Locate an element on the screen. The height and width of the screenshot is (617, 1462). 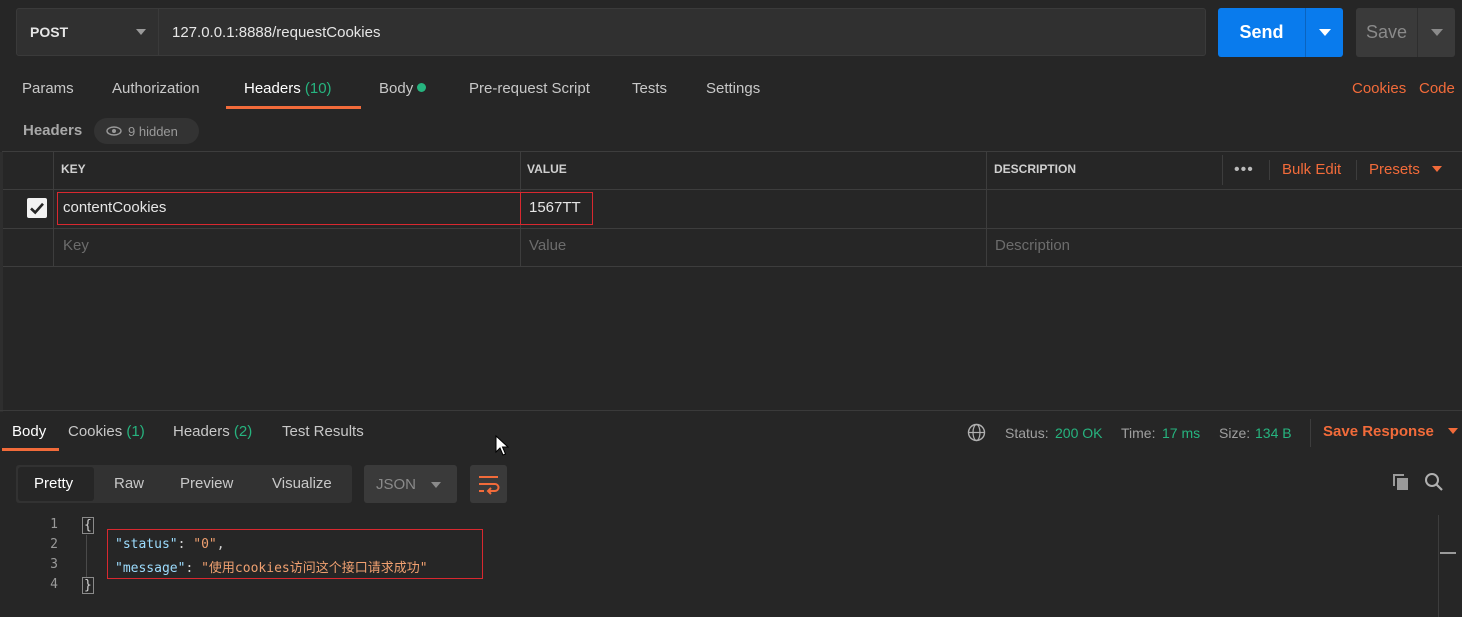
wrap-lines-icon is located at coordinates (489, 485).